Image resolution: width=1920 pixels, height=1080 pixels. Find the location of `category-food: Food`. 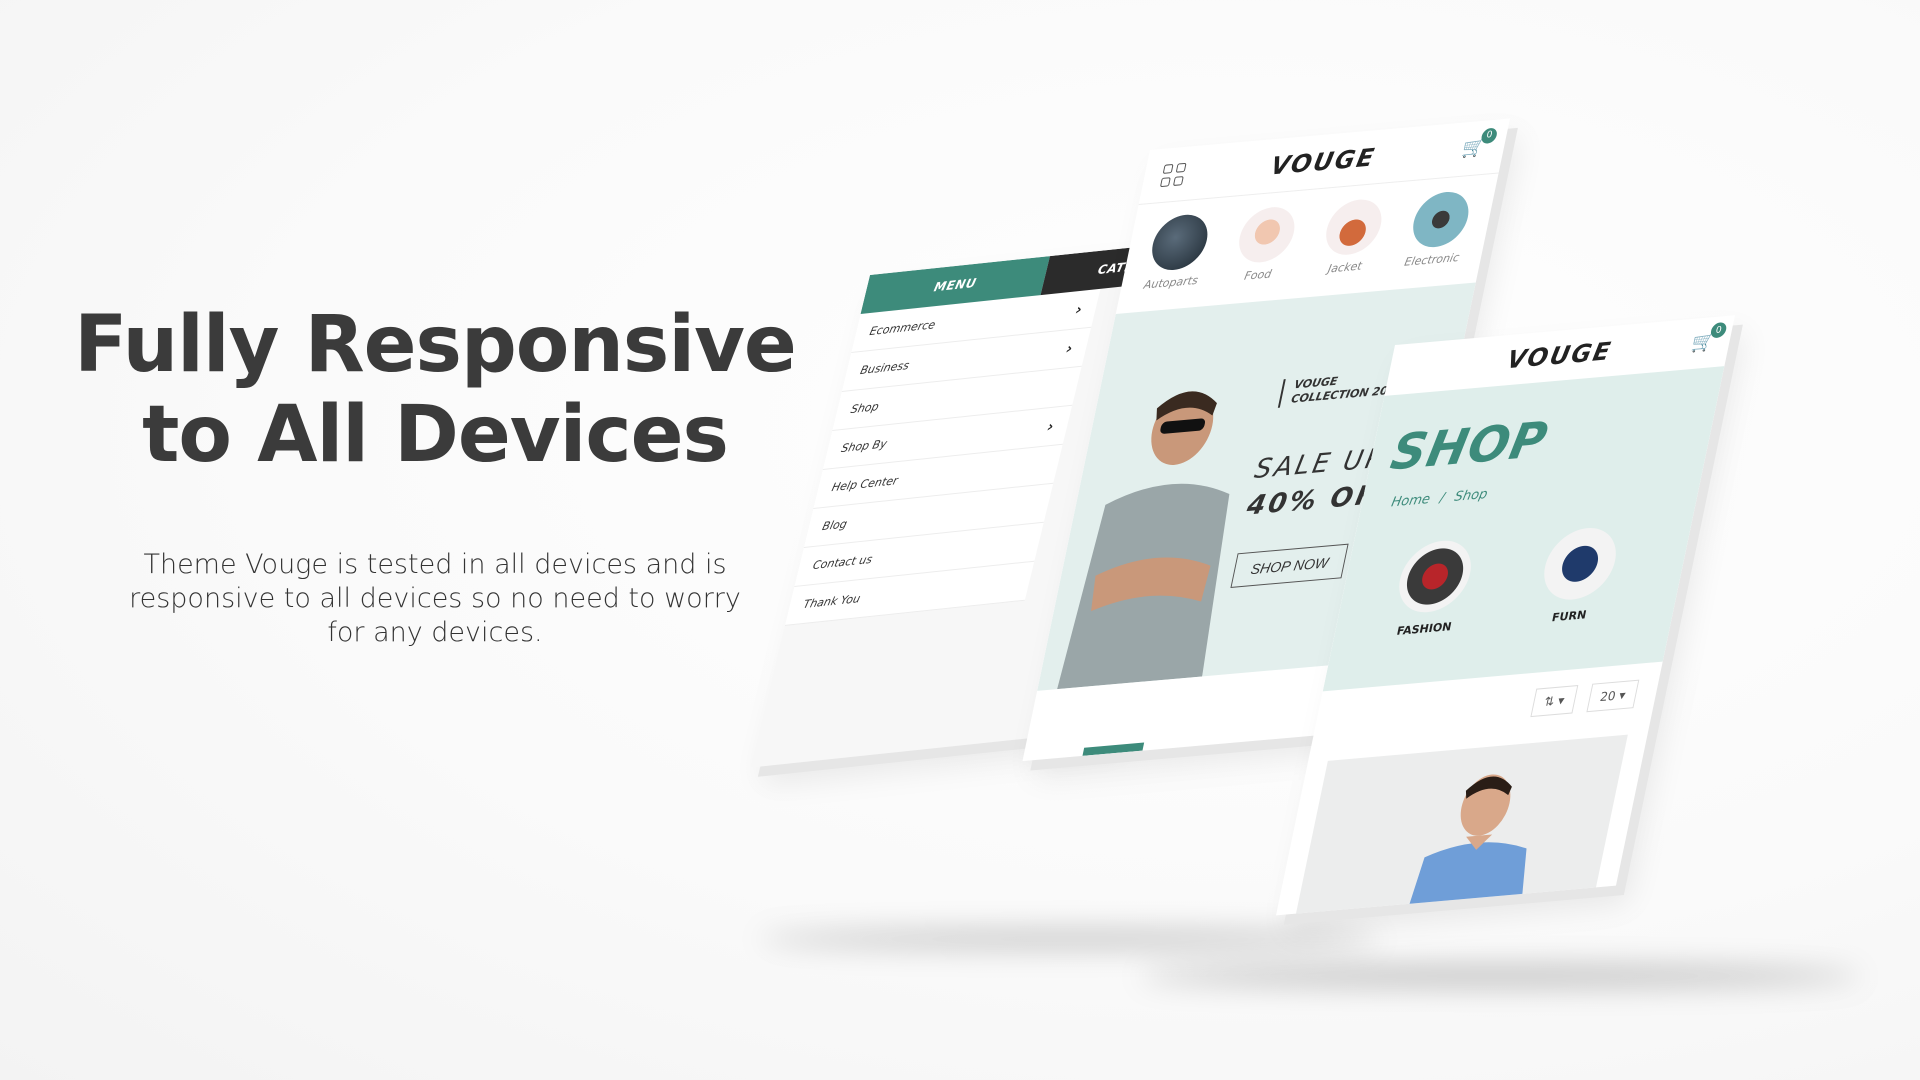

category-food: Food is located at coordinates (1265, 244).